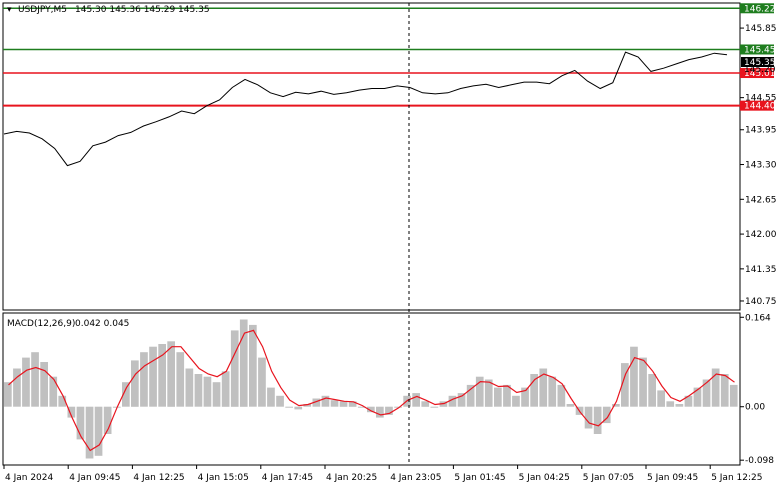  Describe the element at coordinates (158, 478) in the screenshot. I see `time-tick-label: 4 Jan 12:25` at that location.